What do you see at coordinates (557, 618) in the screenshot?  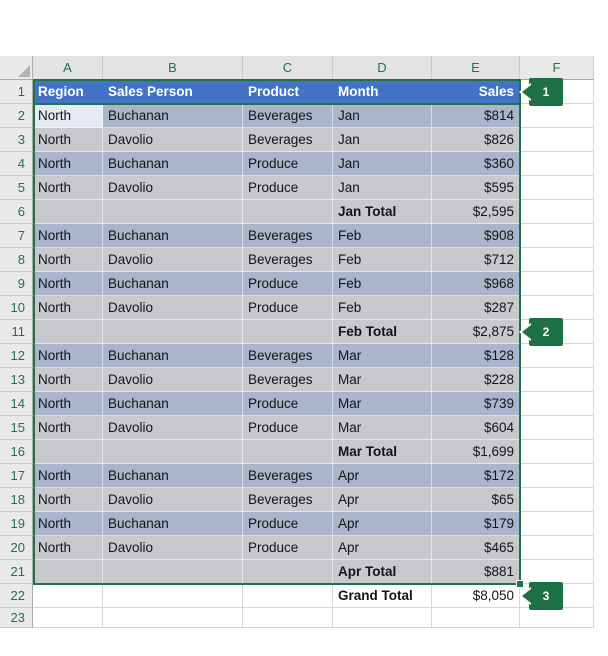 I see `cell-F23` at bounding box center [557, 618].